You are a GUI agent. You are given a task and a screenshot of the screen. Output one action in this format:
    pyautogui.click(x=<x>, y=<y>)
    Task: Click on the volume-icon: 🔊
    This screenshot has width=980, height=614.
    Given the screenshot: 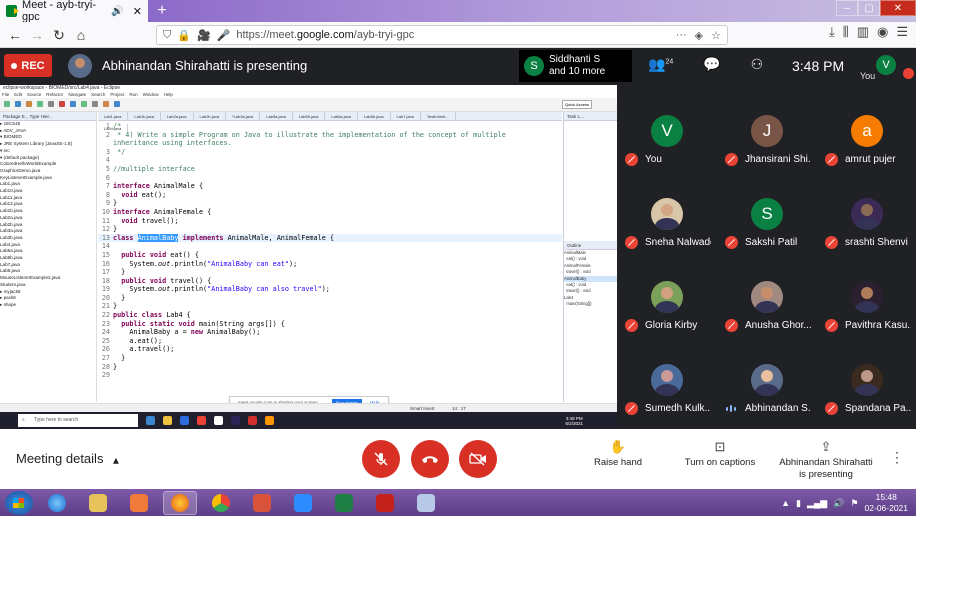 What is the action you would take?
    pyautogui.click(x=838, y=503)
    